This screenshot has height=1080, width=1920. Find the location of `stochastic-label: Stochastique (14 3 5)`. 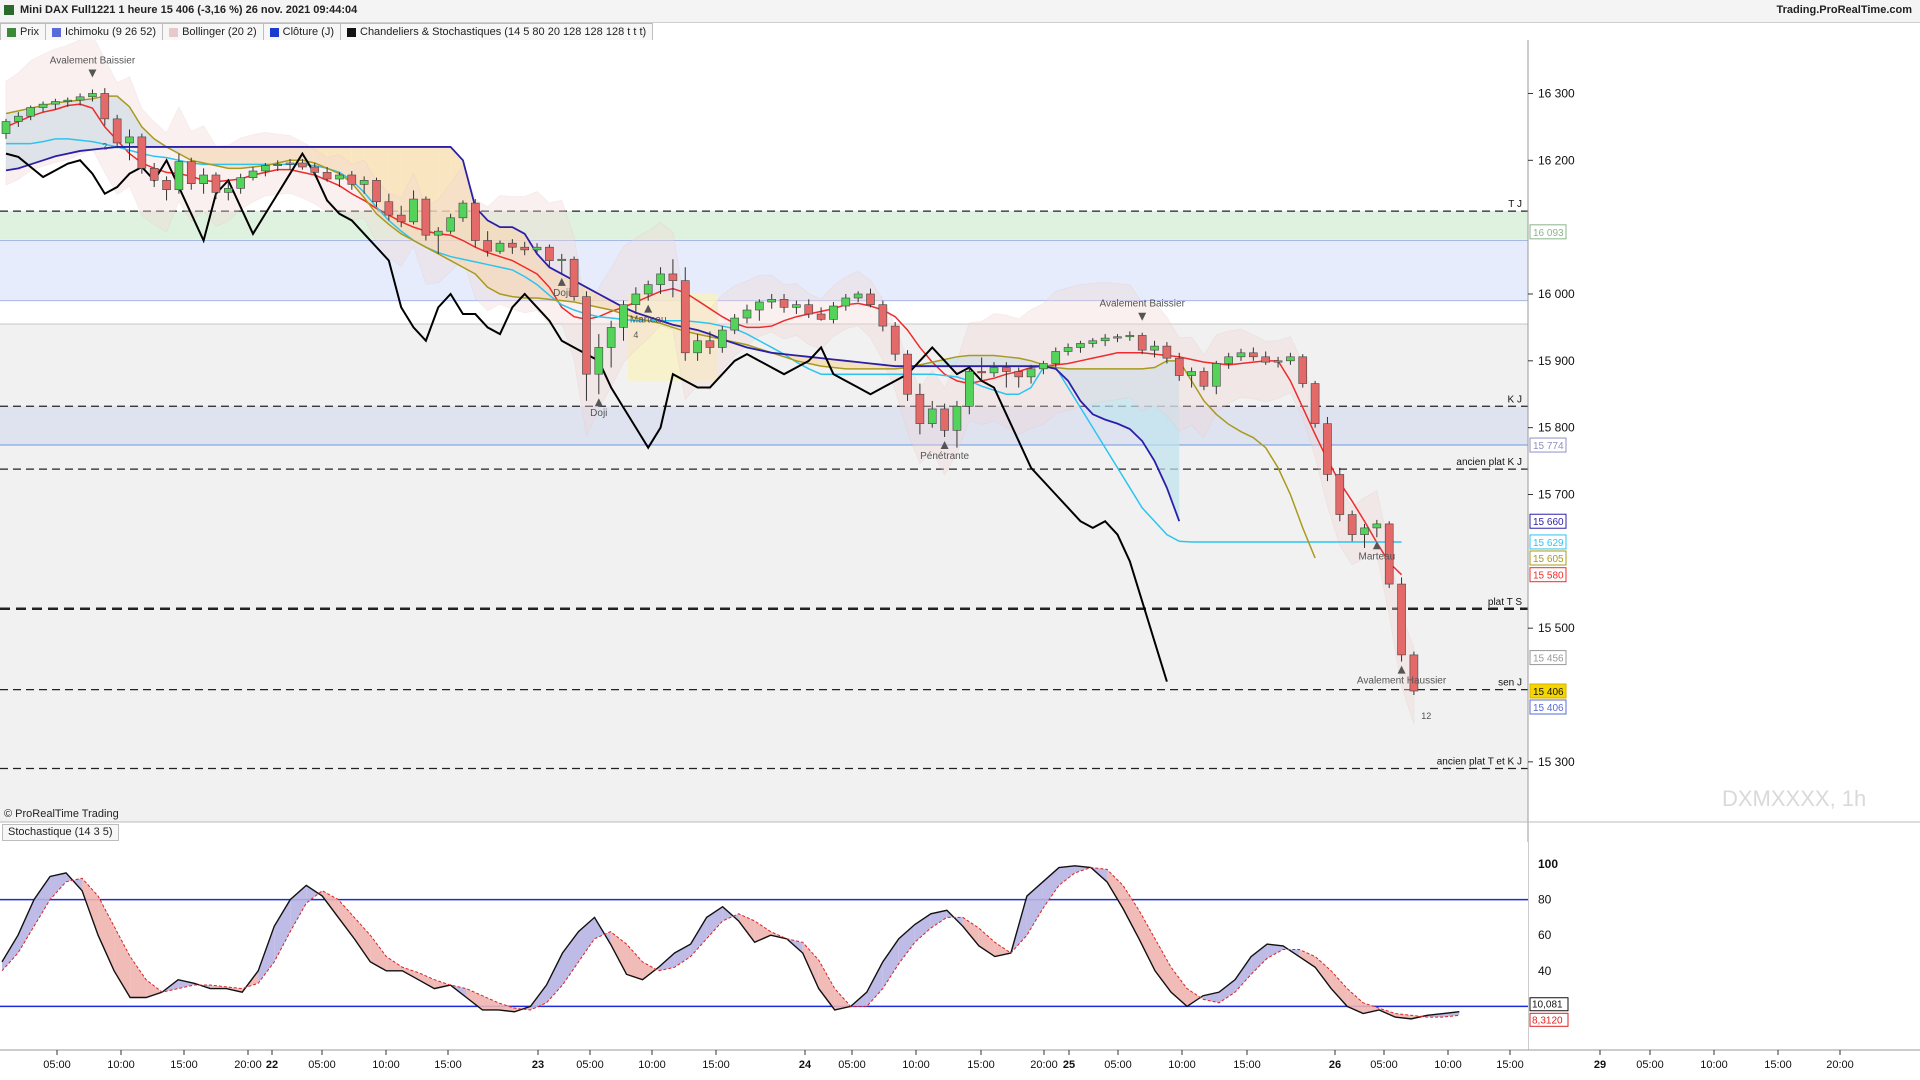

stochastic-label: Stochastique (14 3 5) is located at coordinates (60, 832).